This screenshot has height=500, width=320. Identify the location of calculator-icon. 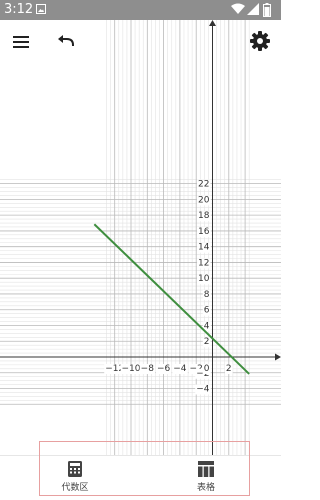
(75, 469).